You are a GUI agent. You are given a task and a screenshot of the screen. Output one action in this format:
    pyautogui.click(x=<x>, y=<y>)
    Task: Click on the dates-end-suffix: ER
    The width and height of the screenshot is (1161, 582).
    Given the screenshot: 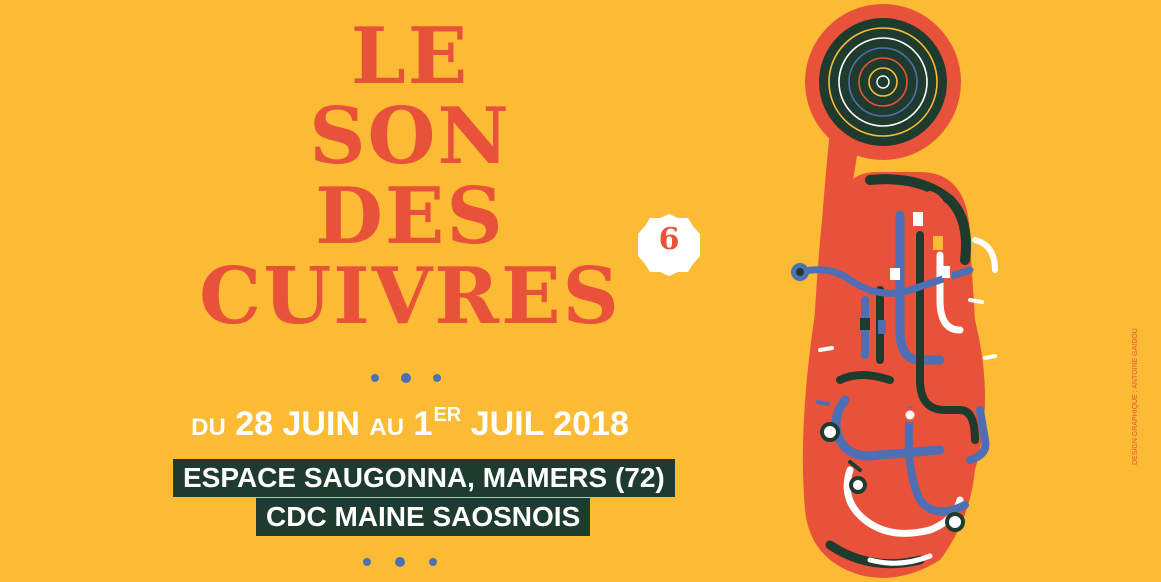 What is the action you would take?
    pyautogui.click(x=447, y=415)
    